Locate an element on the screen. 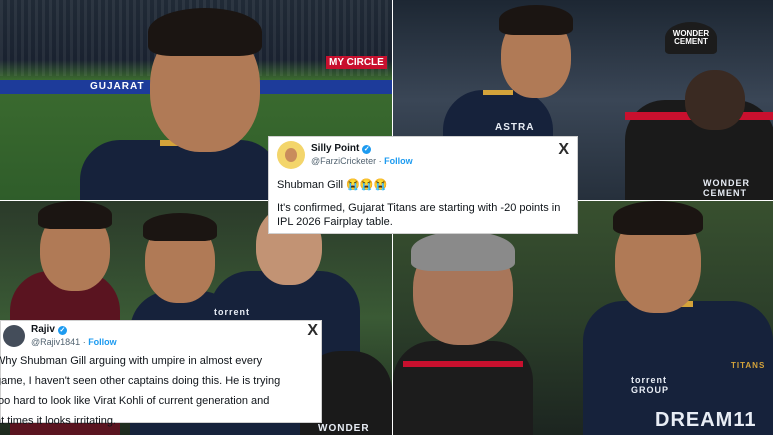 Image resolution: width=773 pixels, height=435 pixels. umpire-head is located at coordinates (715, 100).